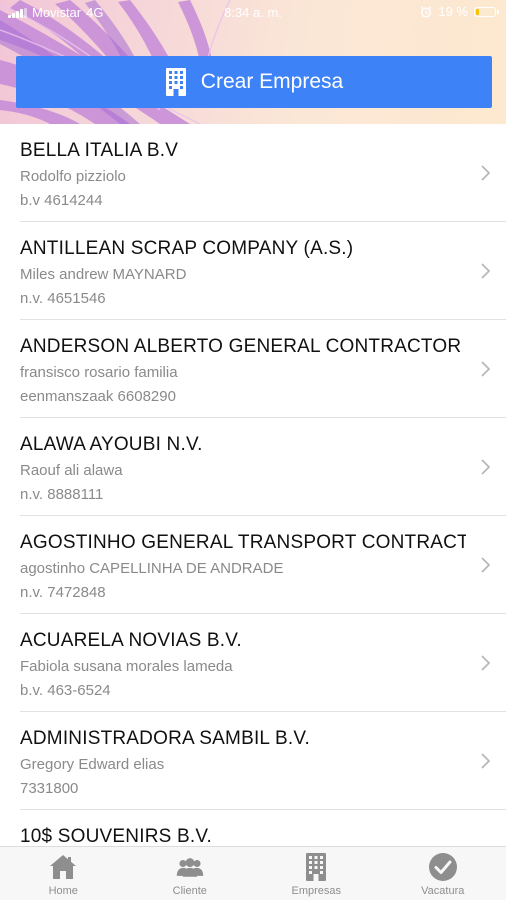  Describe the element at coordinates (131, 640) in the screenshot. I see `company-name: ACUARELA NOVIAS B.V.` at that location.